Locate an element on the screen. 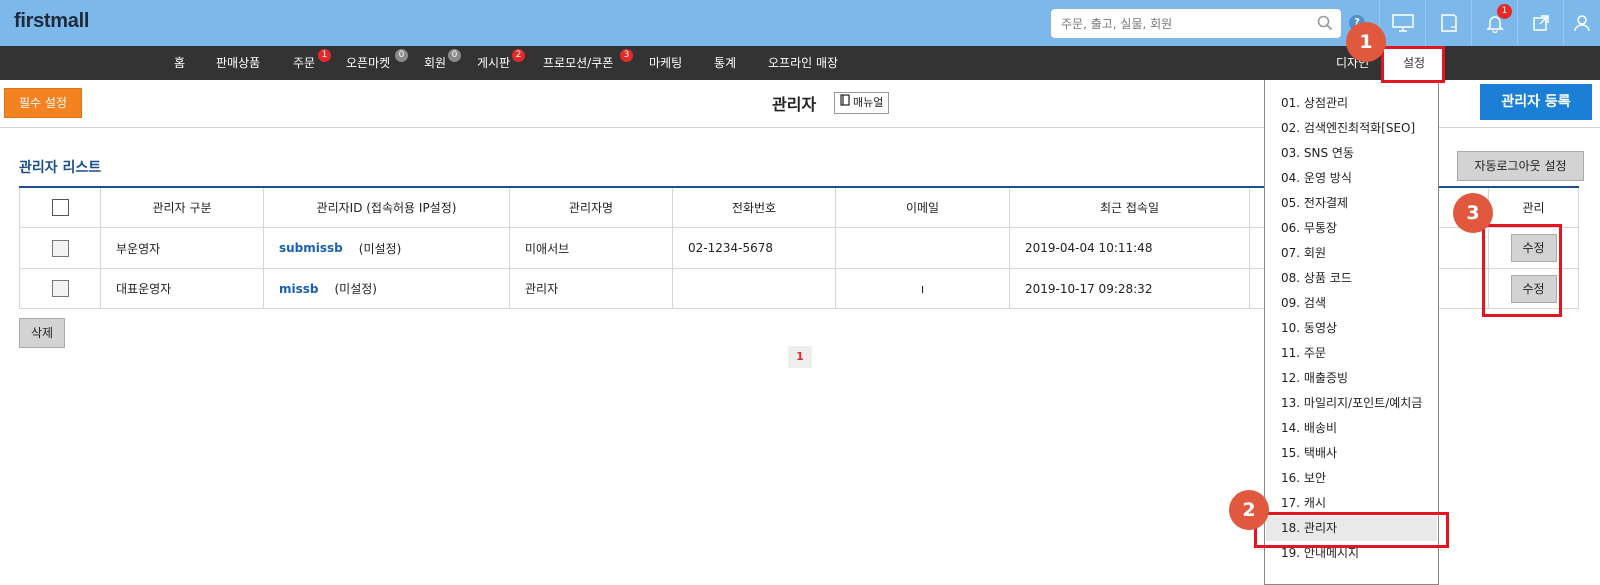 This screenshot has width=1600, height=585. dropdown-item: 11. 주문 is located at coordinates (1351, 353).